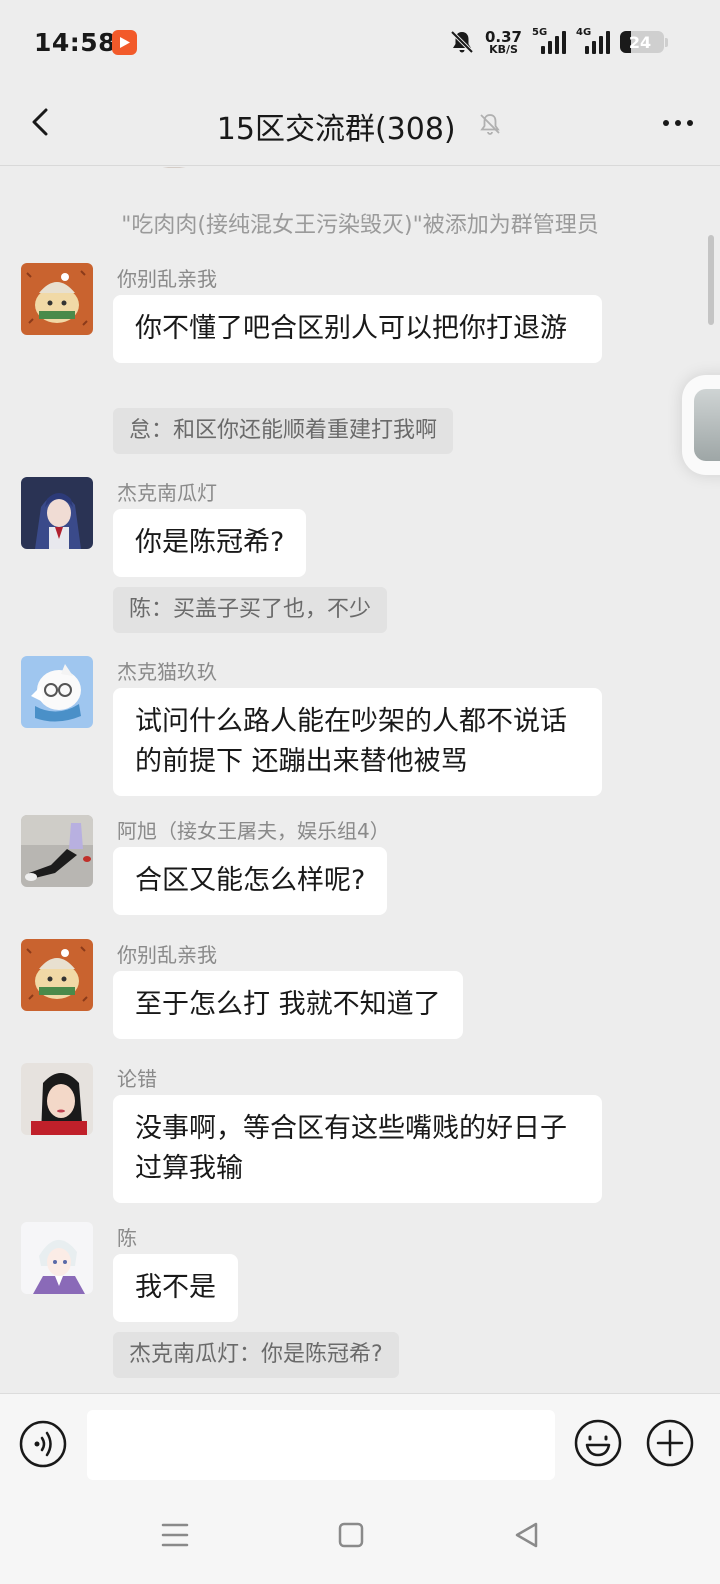 This screenshot has width=720, height=1584. Describe the element at coordinates (137, 1079) in the screenshot. I see `sender-name: 论错` at that location.